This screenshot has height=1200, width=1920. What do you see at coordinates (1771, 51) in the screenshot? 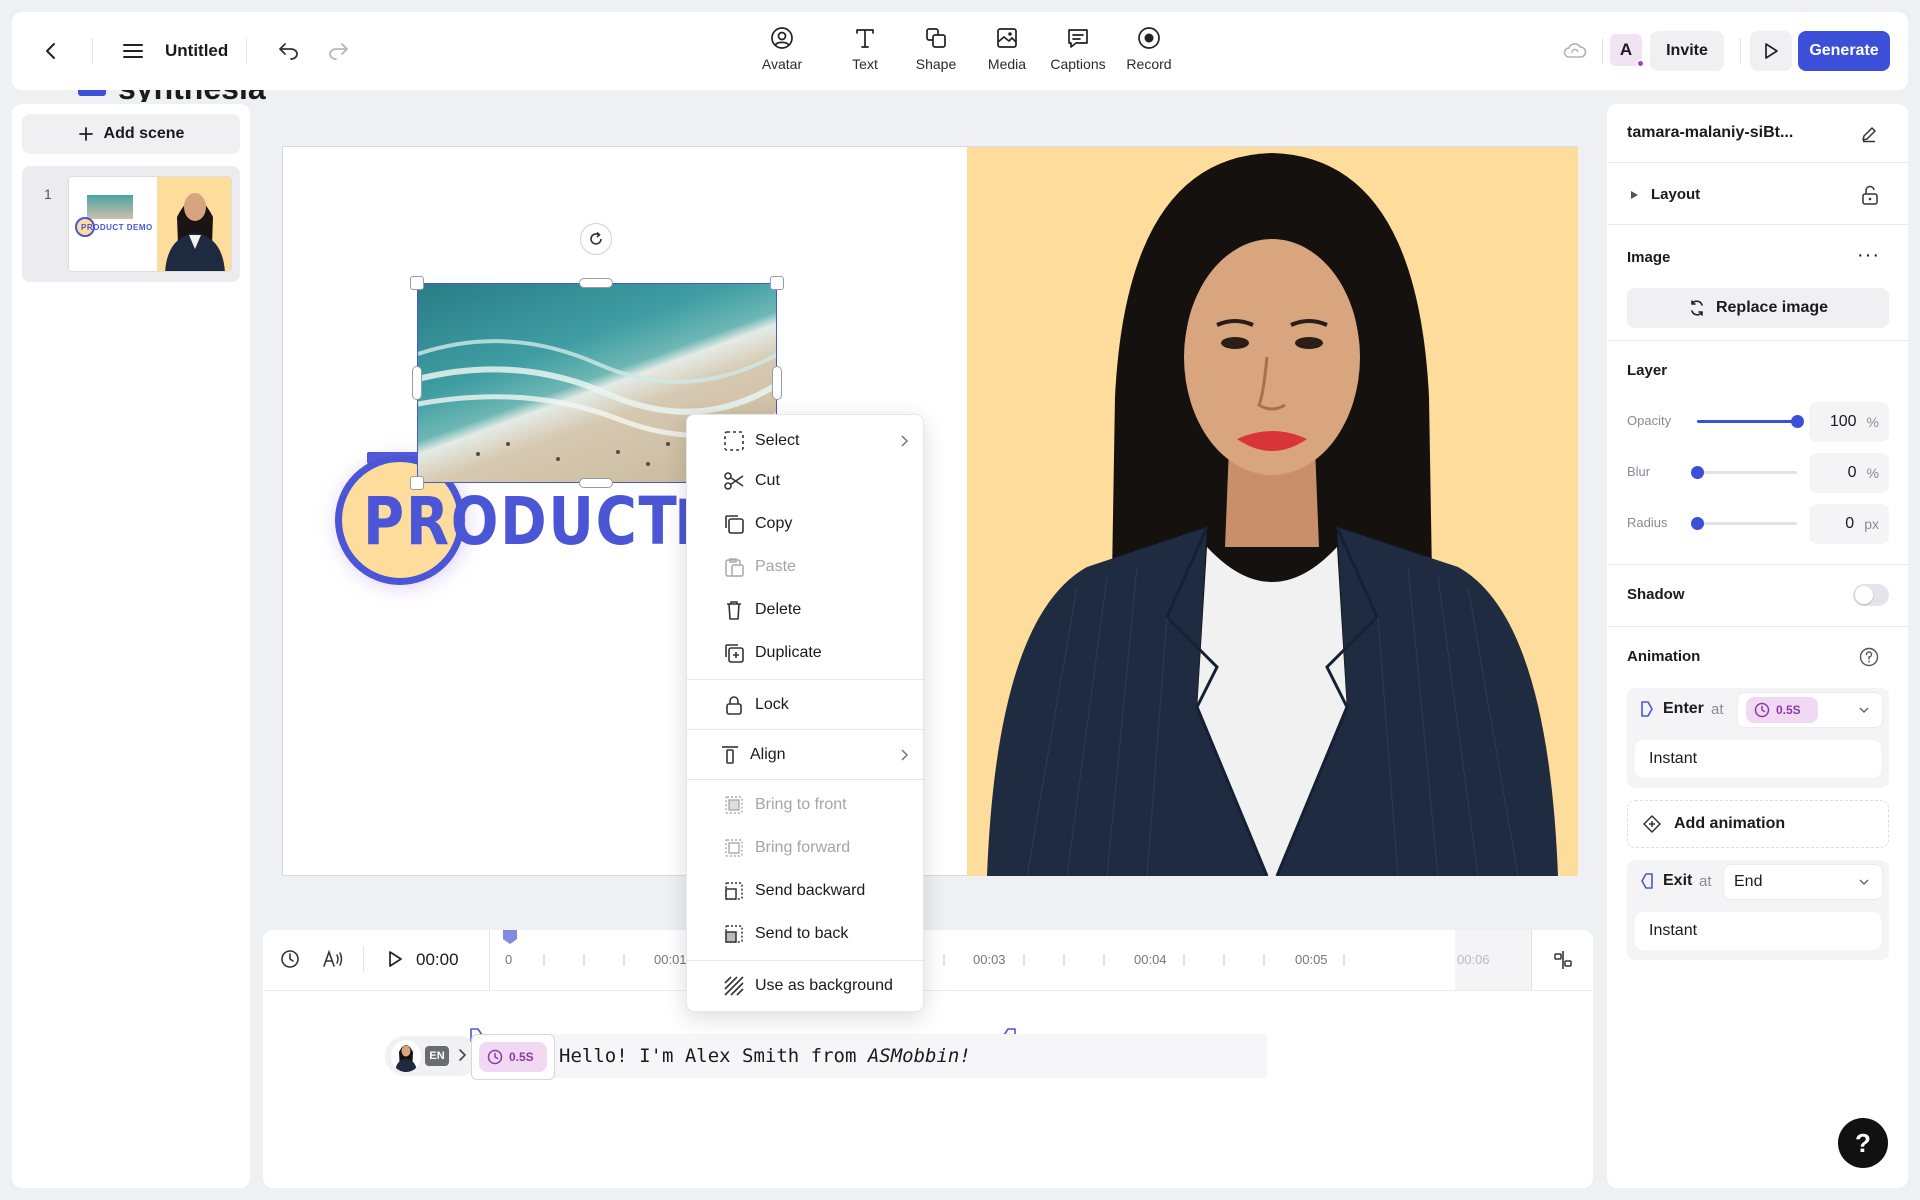
I see `preview-button` at bounding box center [1771, 51].